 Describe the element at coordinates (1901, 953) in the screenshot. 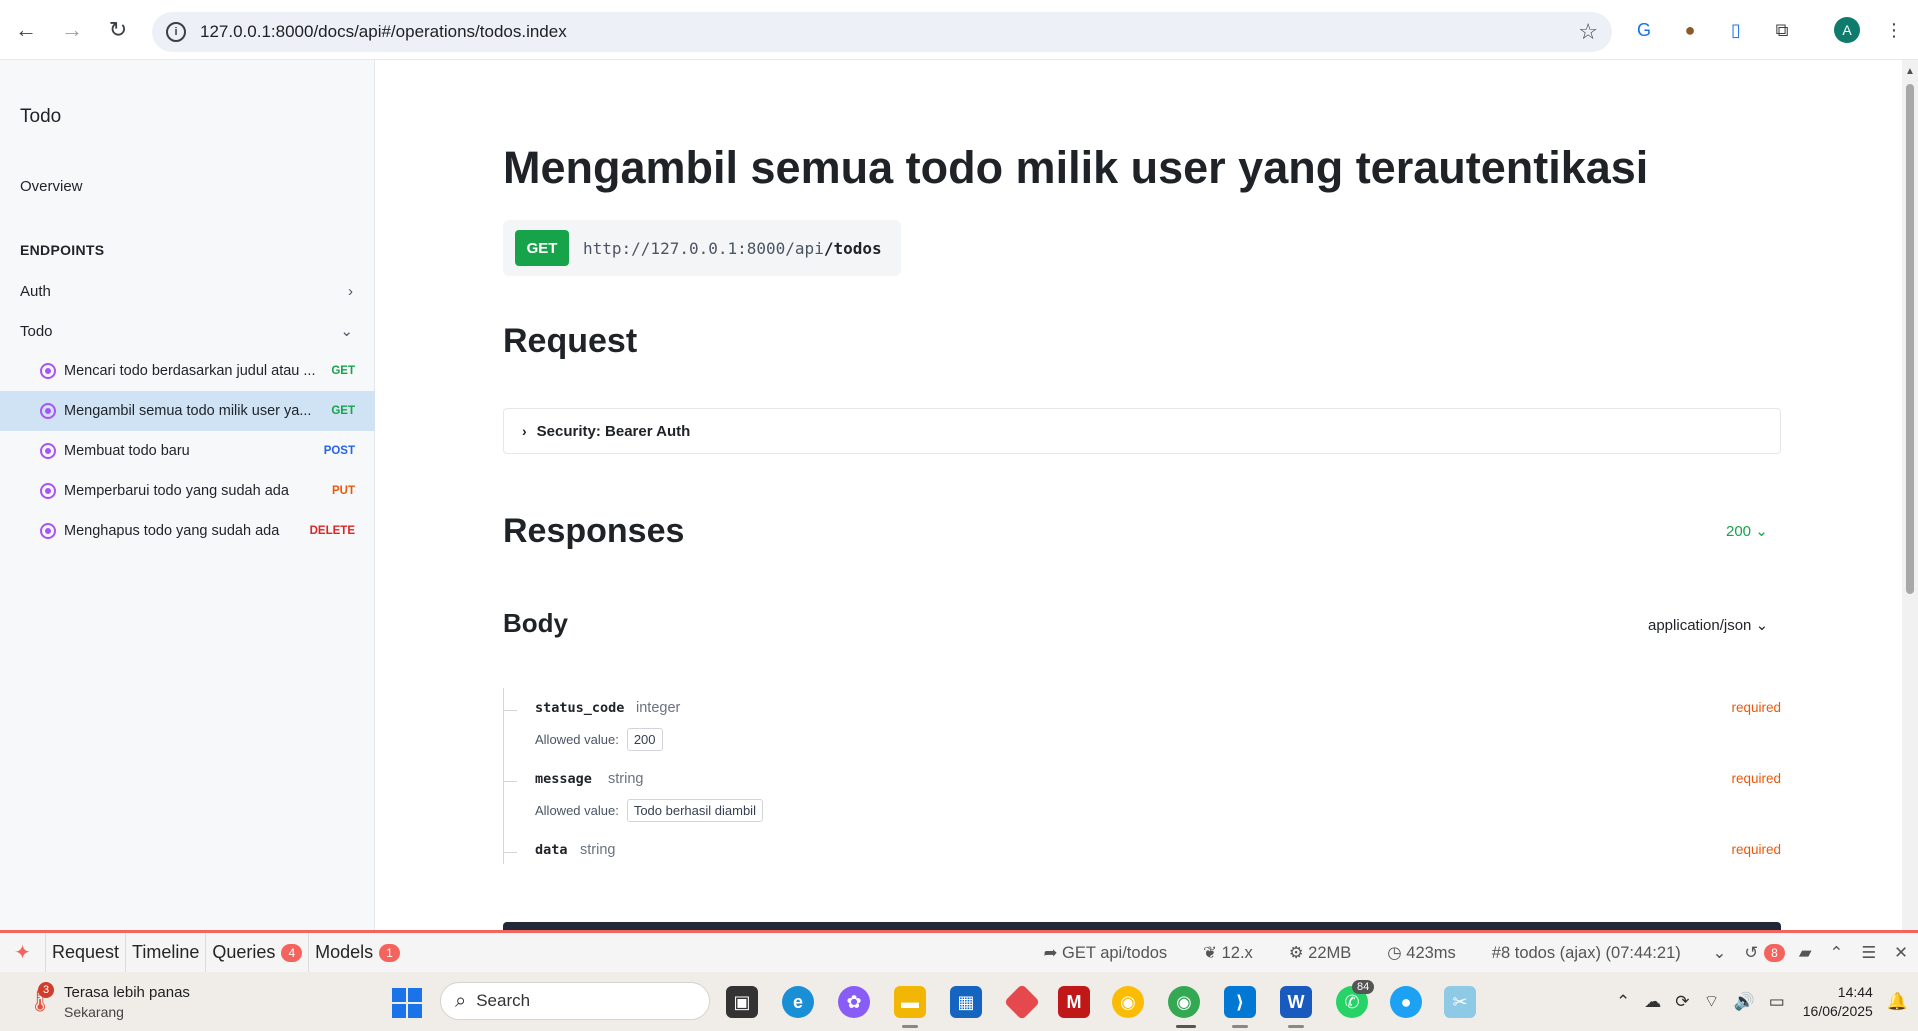

I see `close-icon: ✕` at that location.